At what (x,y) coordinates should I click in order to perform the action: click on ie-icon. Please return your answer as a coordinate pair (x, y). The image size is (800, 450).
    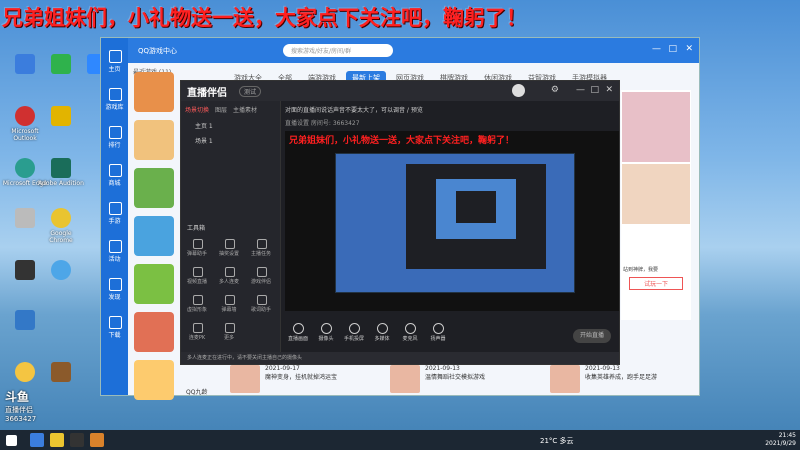
    Looking at the image, I should click on (61, 270).